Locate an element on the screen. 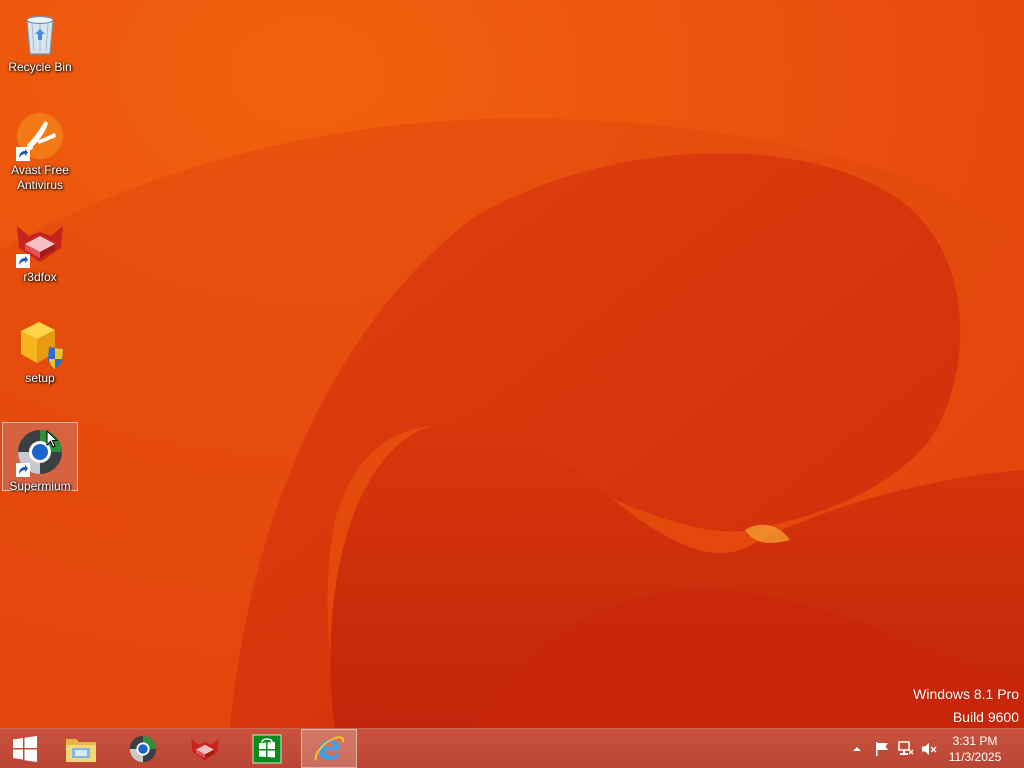  clock-time: 3:31 PM is located at coordinates (975, 741).